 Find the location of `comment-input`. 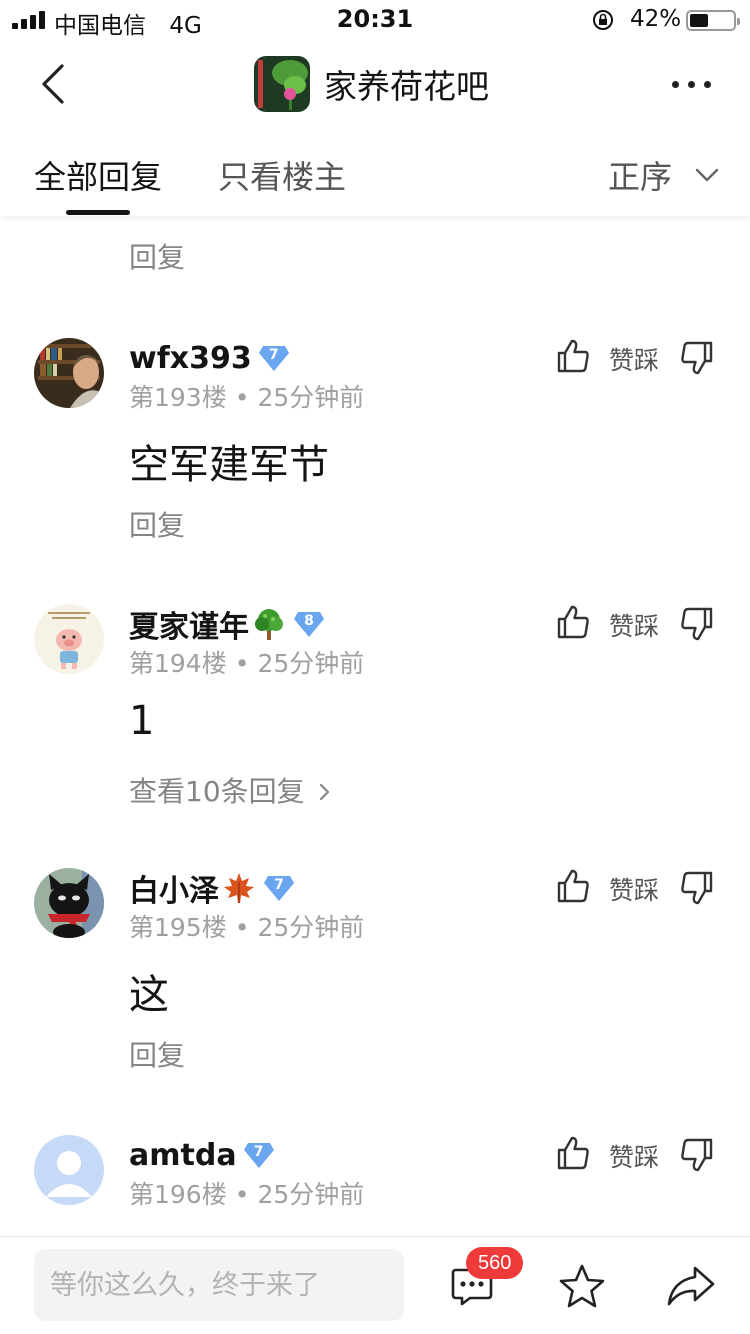

comment-input is located at coordinates (219, 1285).